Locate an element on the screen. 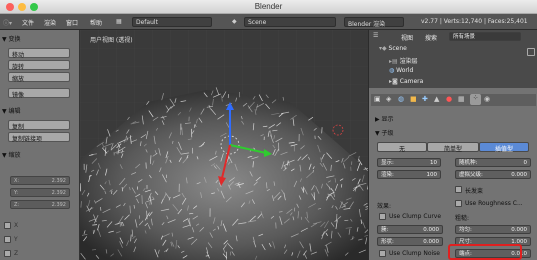 The image size is (537, 260). scene-tab-icon: ◈ is located at coordinates (388, 99).